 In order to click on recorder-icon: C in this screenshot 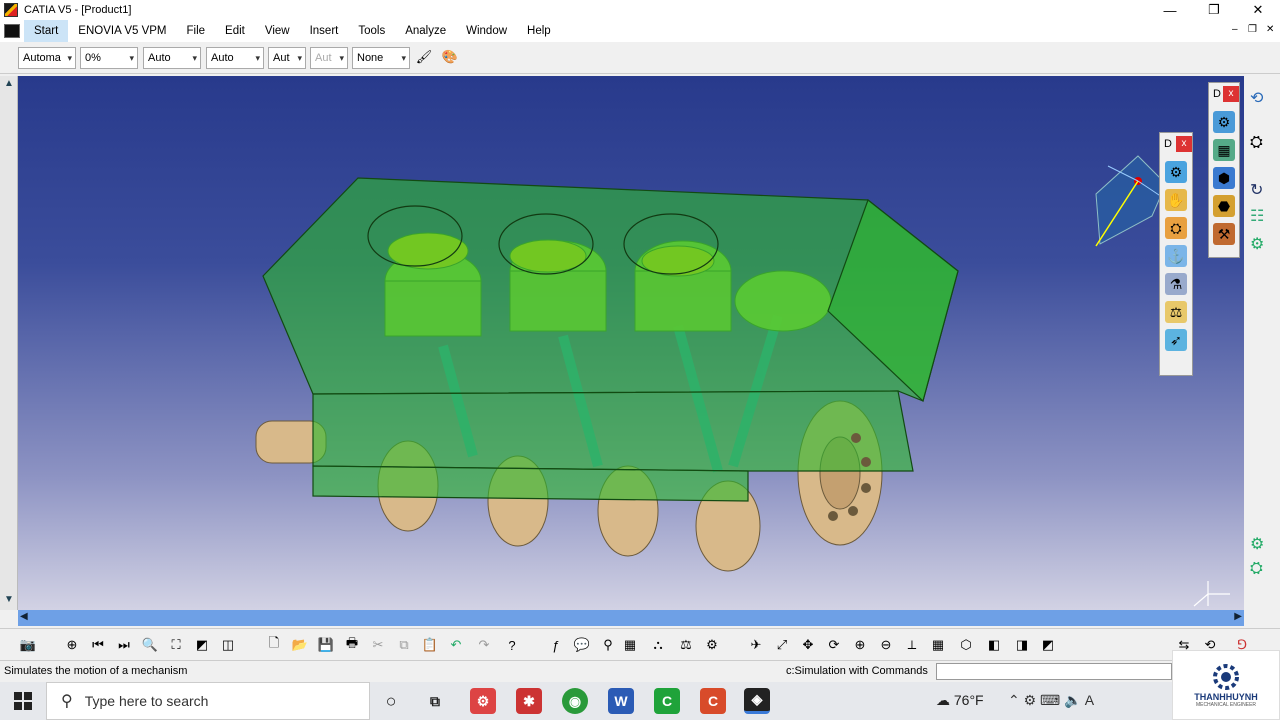, I will do `click(713, 701)`.